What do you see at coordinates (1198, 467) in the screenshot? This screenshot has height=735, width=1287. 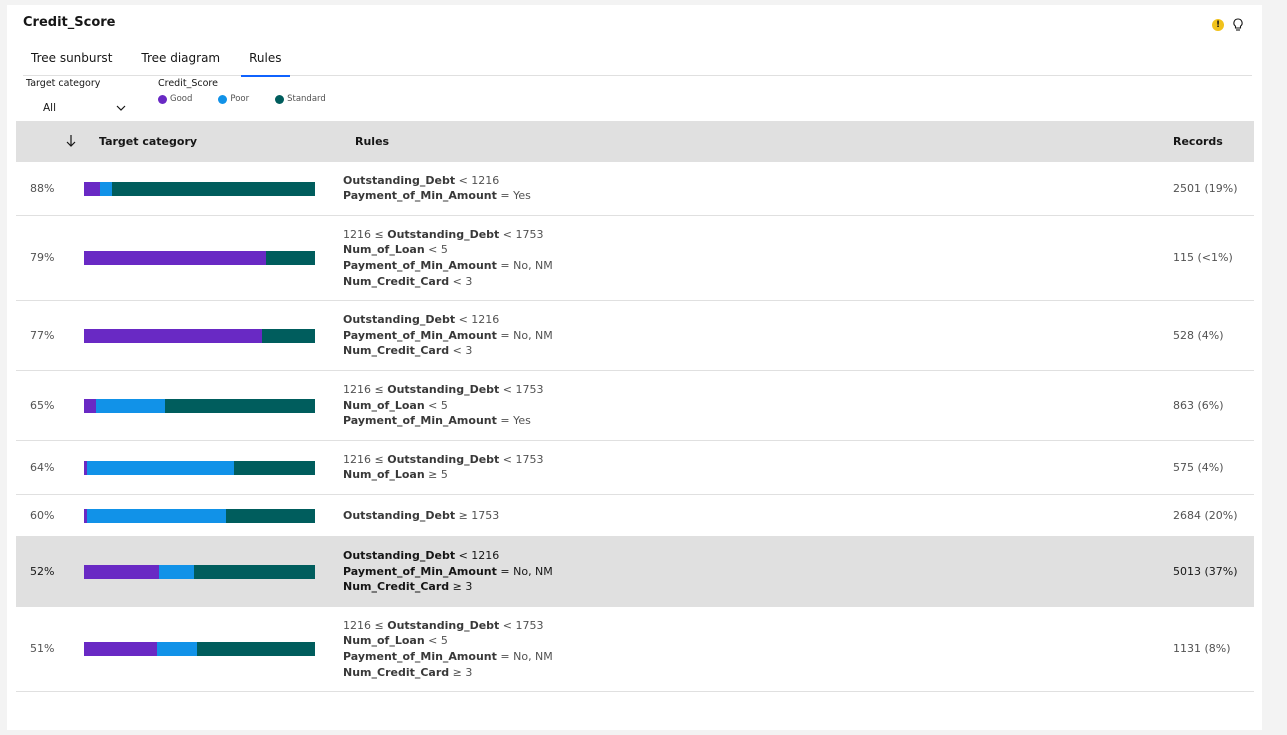 I see `row-records: 575 (4%)` at bounding box center [1198, 467].